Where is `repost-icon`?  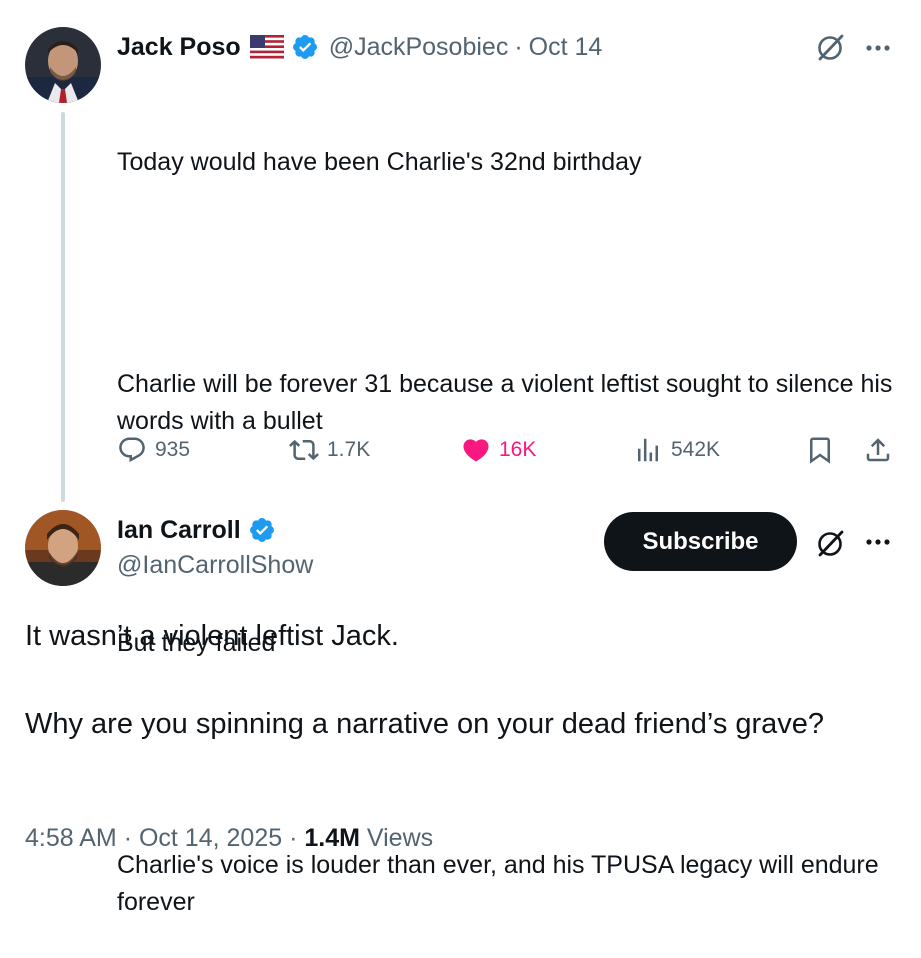
repost-icon is located at coordinates (304, 450).